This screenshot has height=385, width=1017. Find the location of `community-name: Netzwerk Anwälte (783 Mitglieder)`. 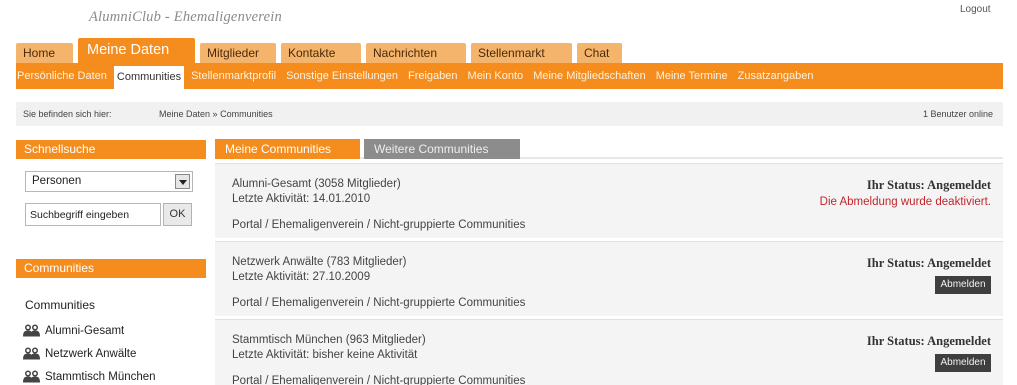

community-name: Netzwerk Anwälte (783 Mitglieder) is located at coordinates (319, 262).